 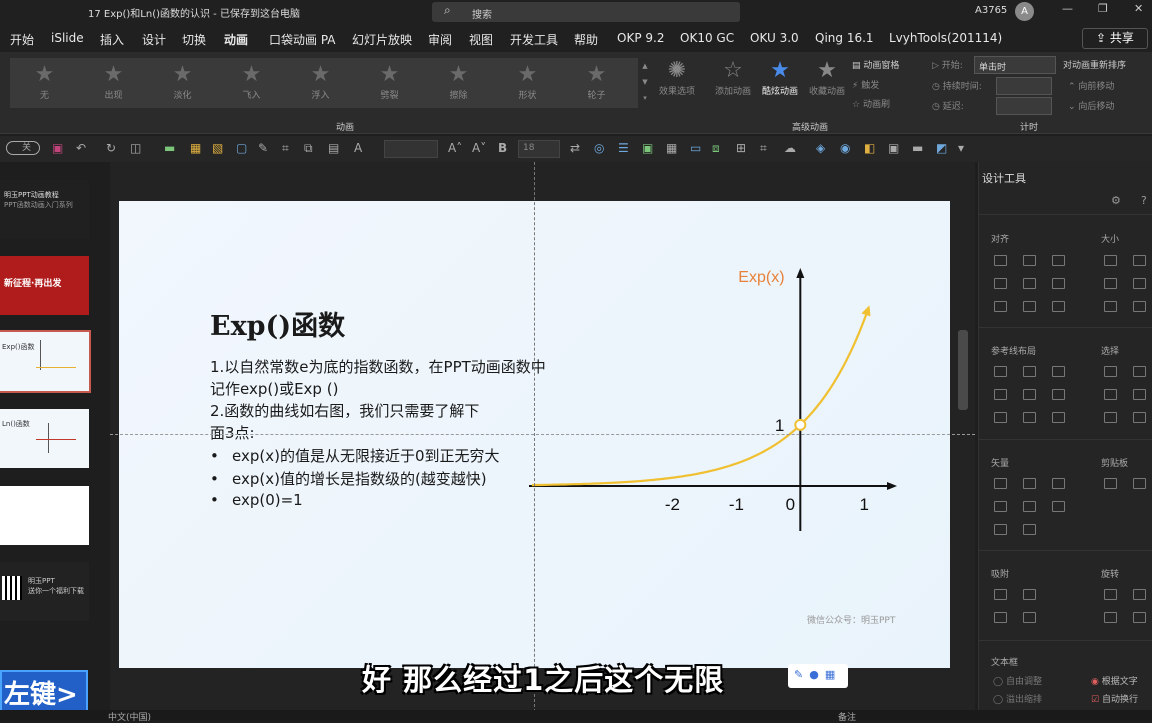 I want to click on align-middle-icon, so click(x=1029, y=283).